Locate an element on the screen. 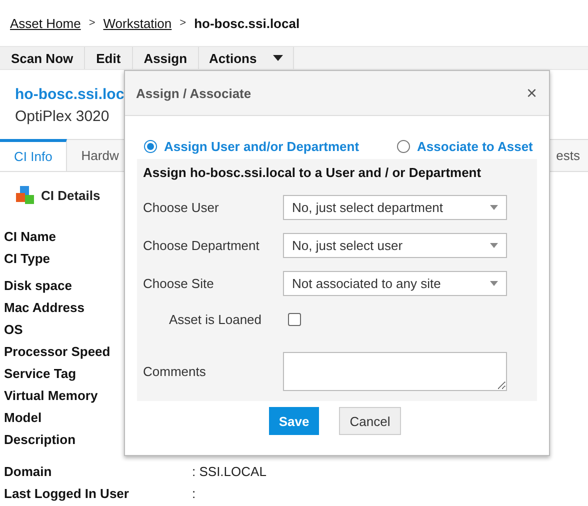 The width and height of the screenshot is (588, 506). radio-label: Associate to Asset is located at coordinates (475, 146).